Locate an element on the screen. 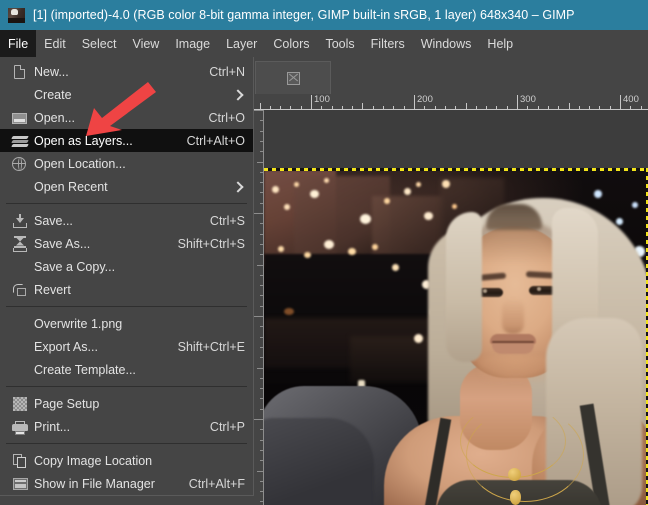 The width and height of the screenshot is (648, 505). image-tabstrip is located at coordinates (448, 75).